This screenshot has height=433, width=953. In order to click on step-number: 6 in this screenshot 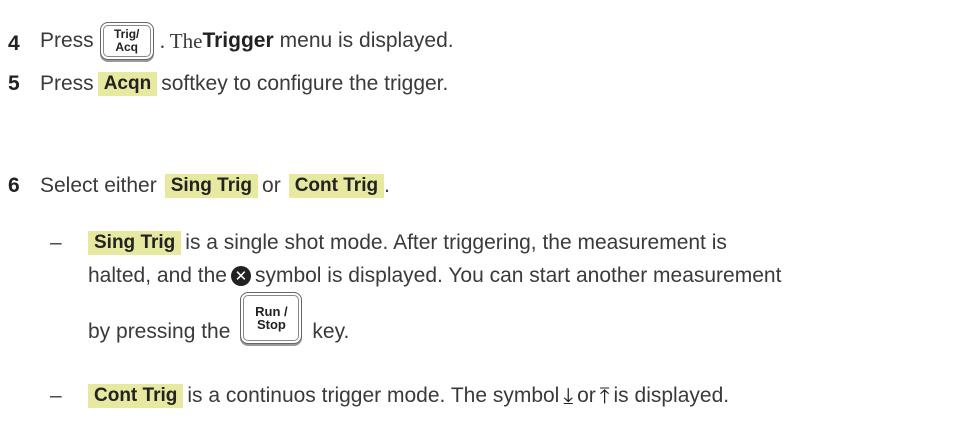, I will do `click(14, 185)`.